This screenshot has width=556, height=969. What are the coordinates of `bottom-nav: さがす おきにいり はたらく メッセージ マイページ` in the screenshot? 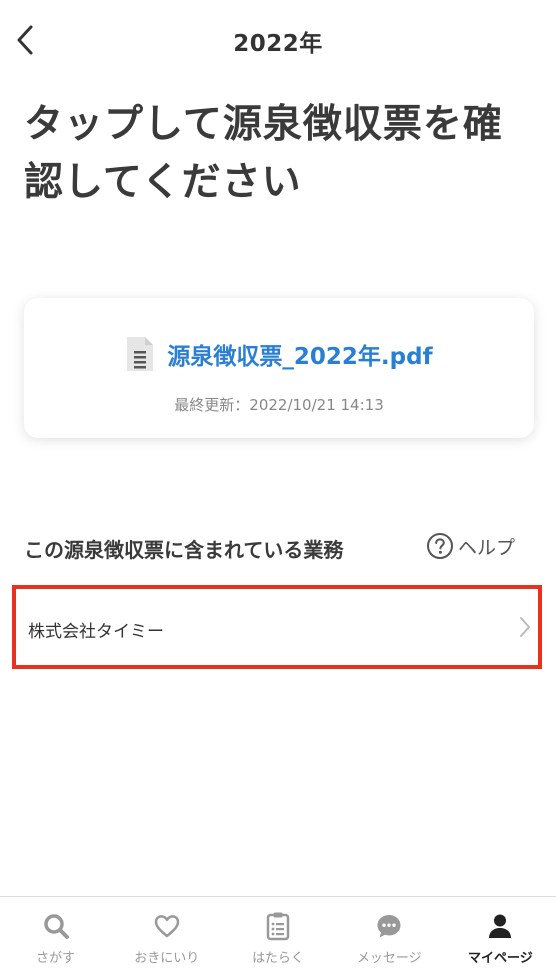 It's located at (278, 932).